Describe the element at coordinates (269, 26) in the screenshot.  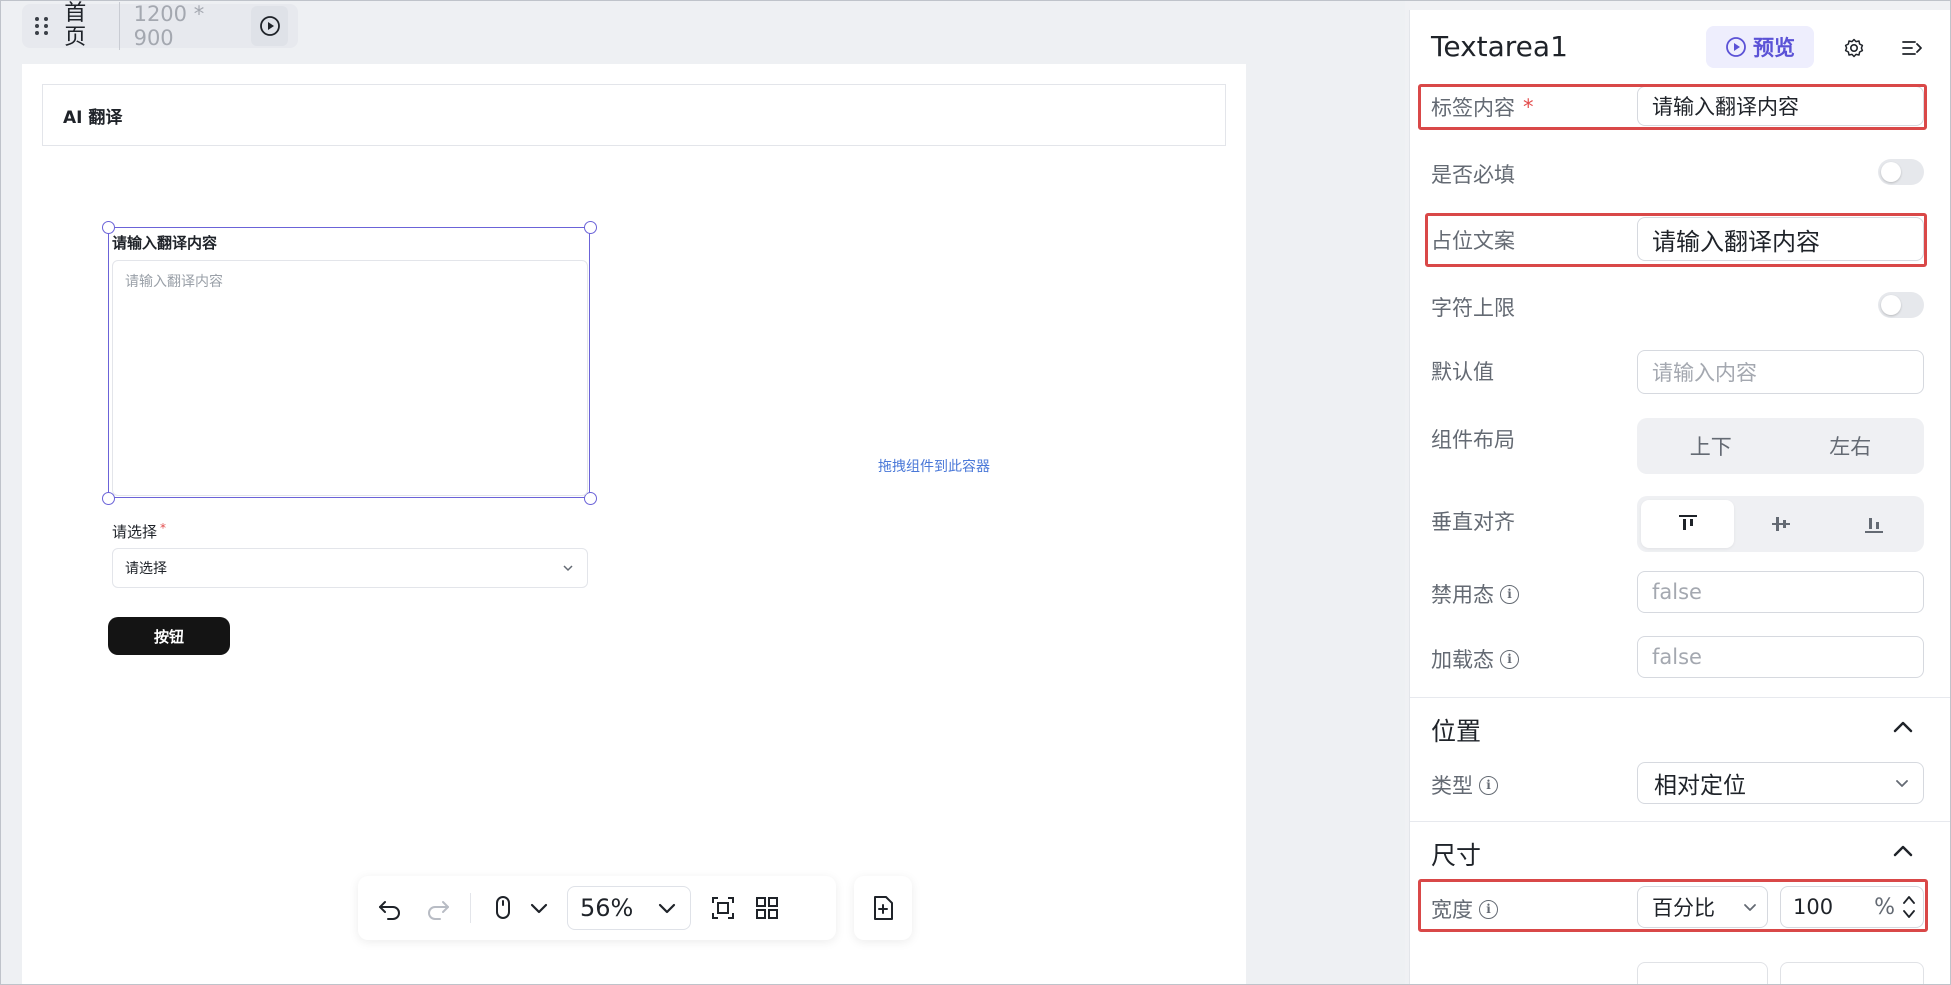
I see `run-button` at that location.